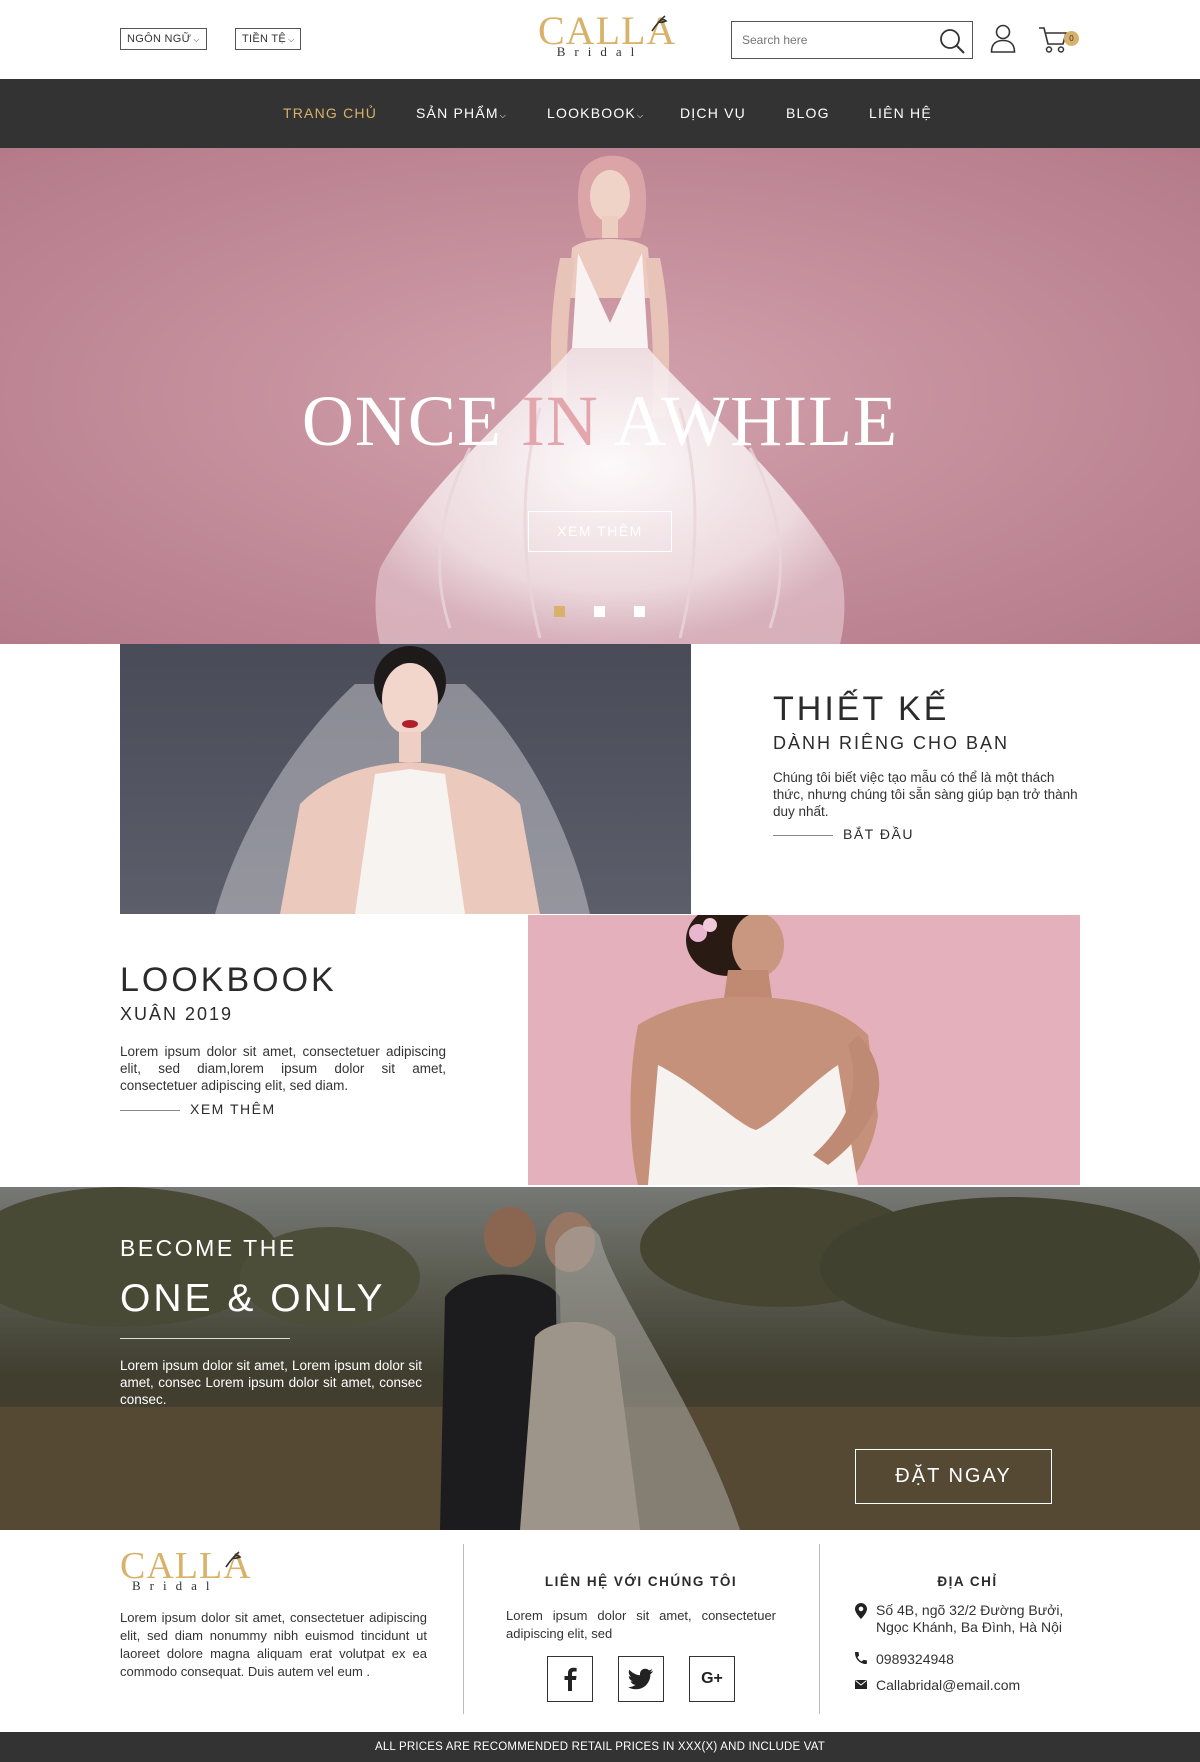  I want to click on search-icon, so click(952, 41).